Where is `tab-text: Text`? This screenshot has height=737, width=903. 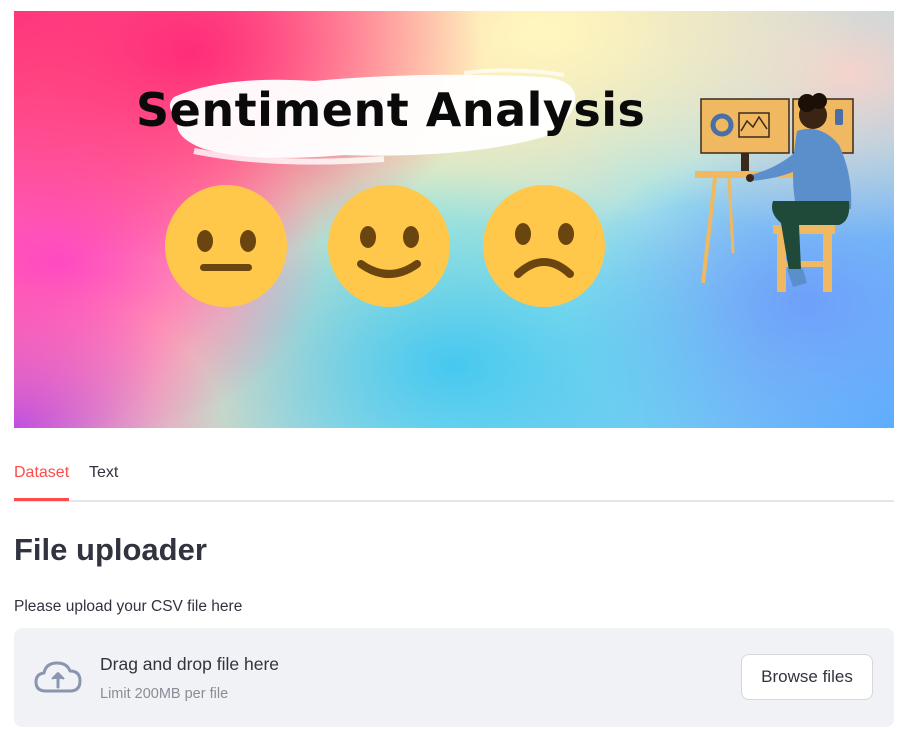
tab-text: Text is located at coordinates (103, 480).